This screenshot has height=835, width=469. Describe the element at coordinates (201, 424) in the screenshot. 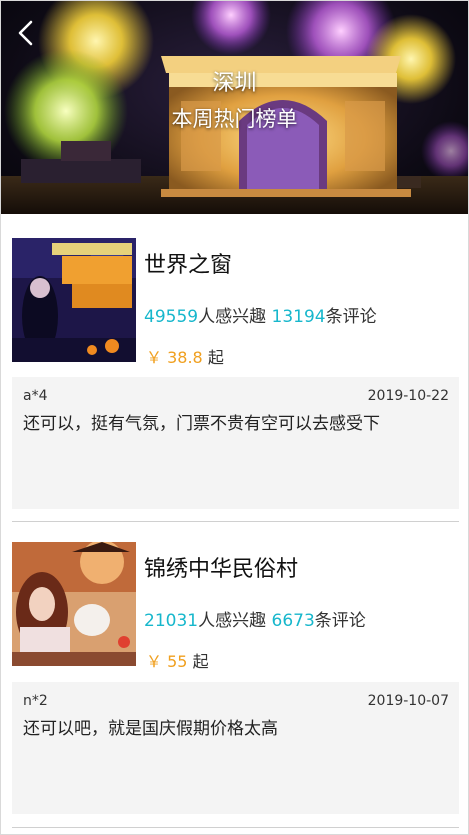

I see `review-text: 还可以，挺有气氛，门票不贵有空可以去感受下` at that location.